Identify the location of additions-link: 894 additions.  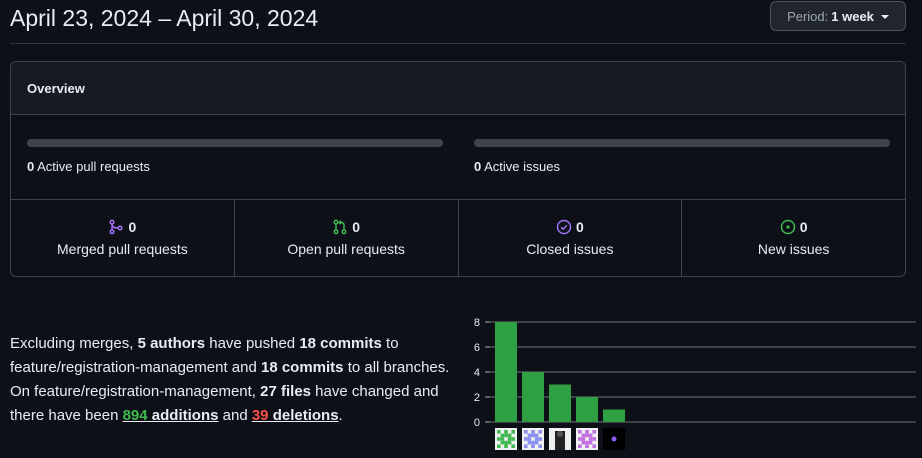
(171, 415).